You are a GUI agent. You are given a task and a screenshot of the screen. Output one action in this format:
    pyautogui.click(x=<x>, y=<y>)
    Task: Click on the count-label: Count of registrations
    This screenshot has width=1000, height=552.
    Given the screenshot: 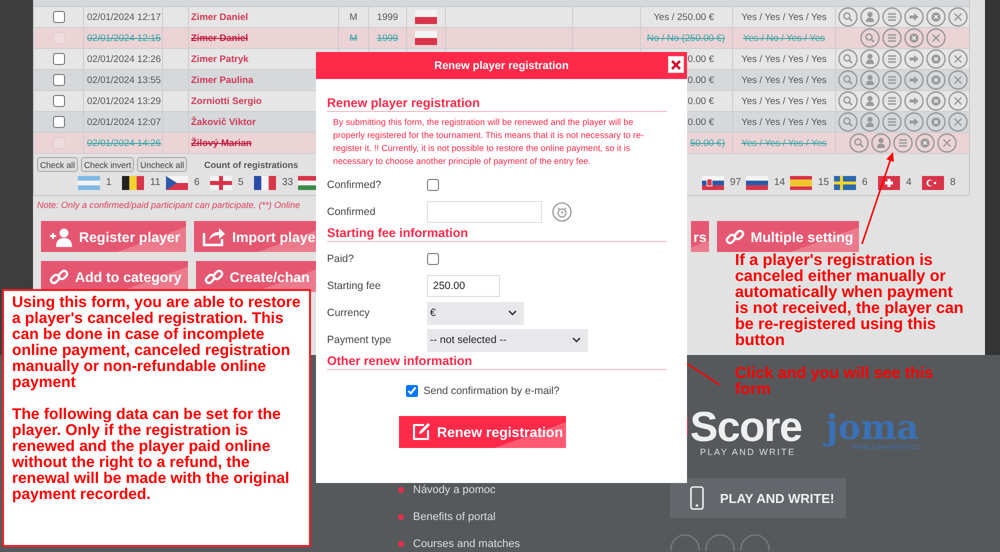 What is the action you would take?
    pyautogui.click(x=251, y=165)
    